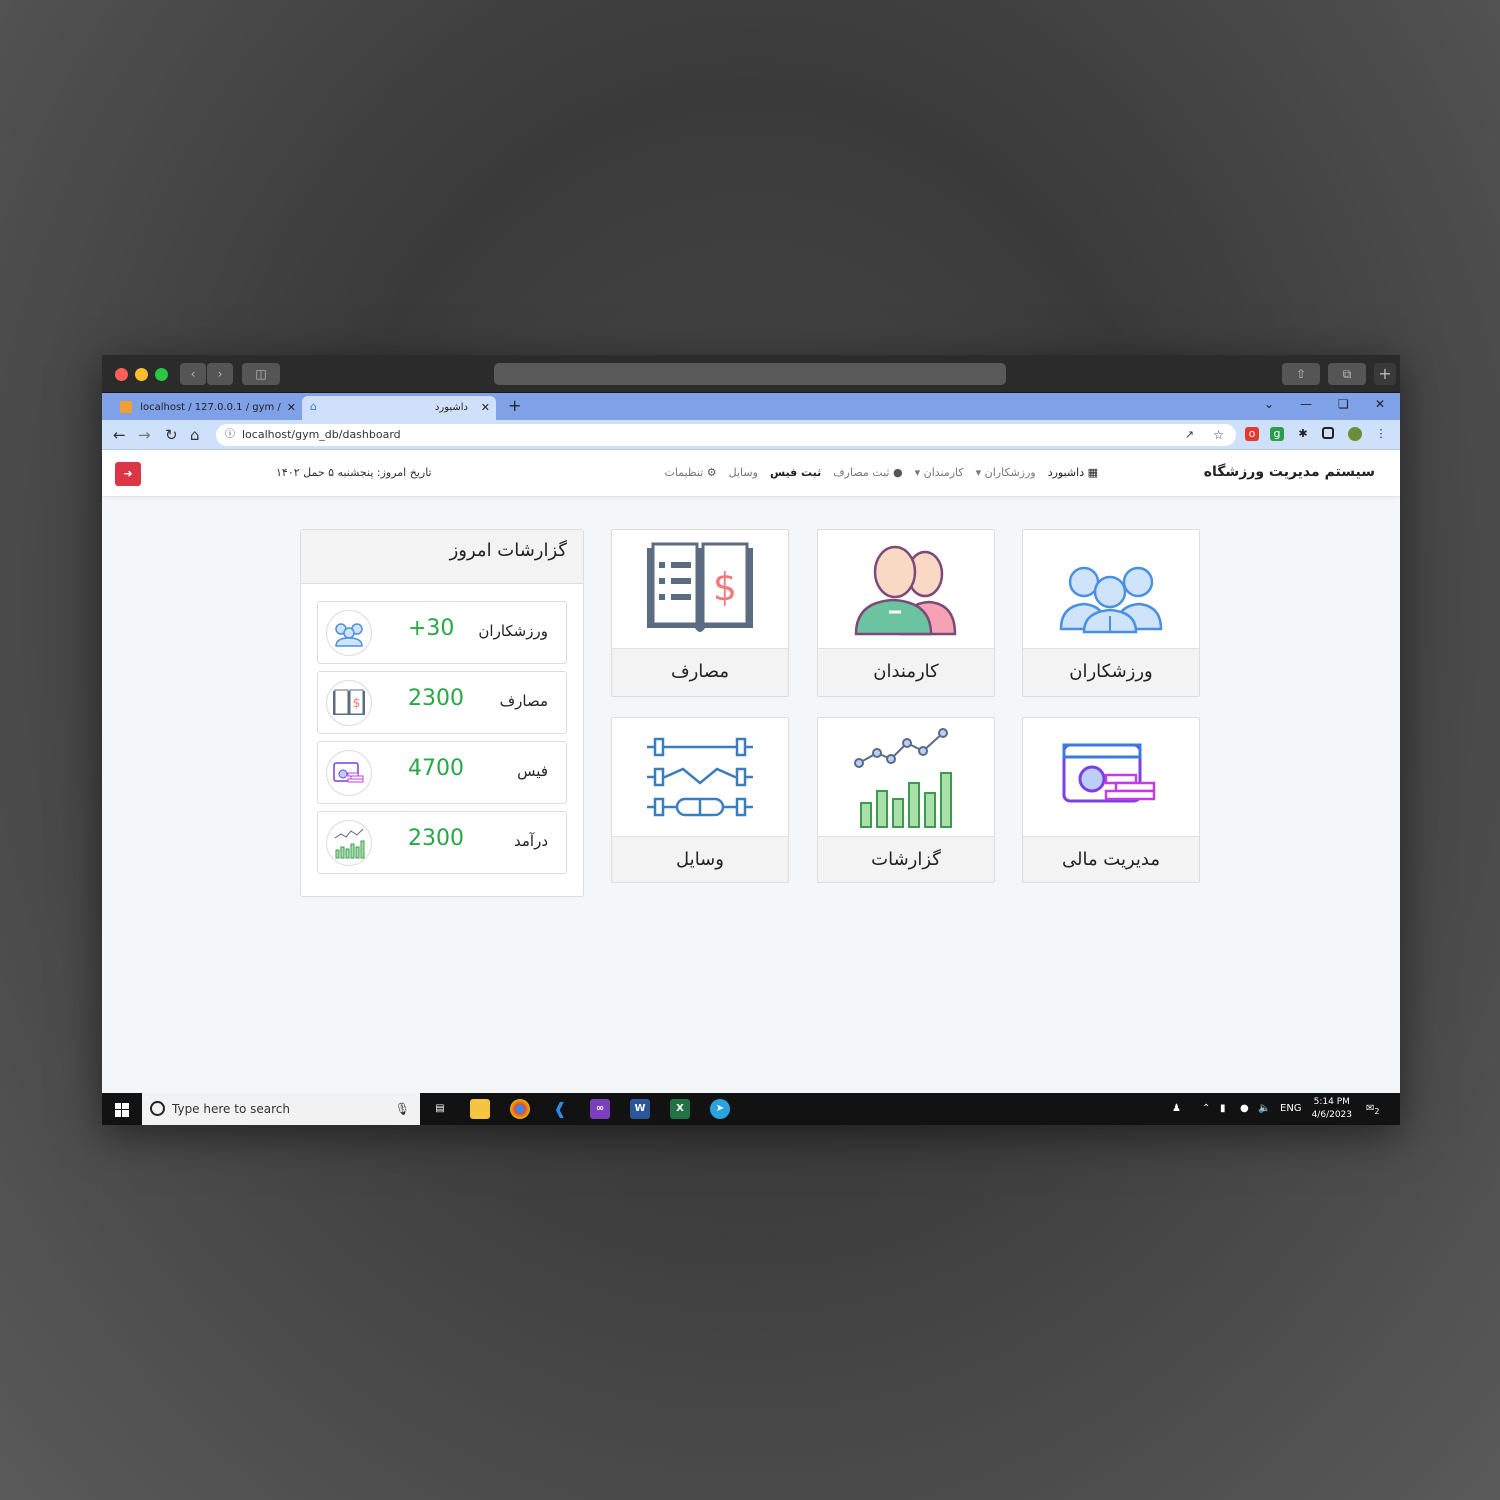  I want to click on people-icon: ♟, so click(1176, 1109).